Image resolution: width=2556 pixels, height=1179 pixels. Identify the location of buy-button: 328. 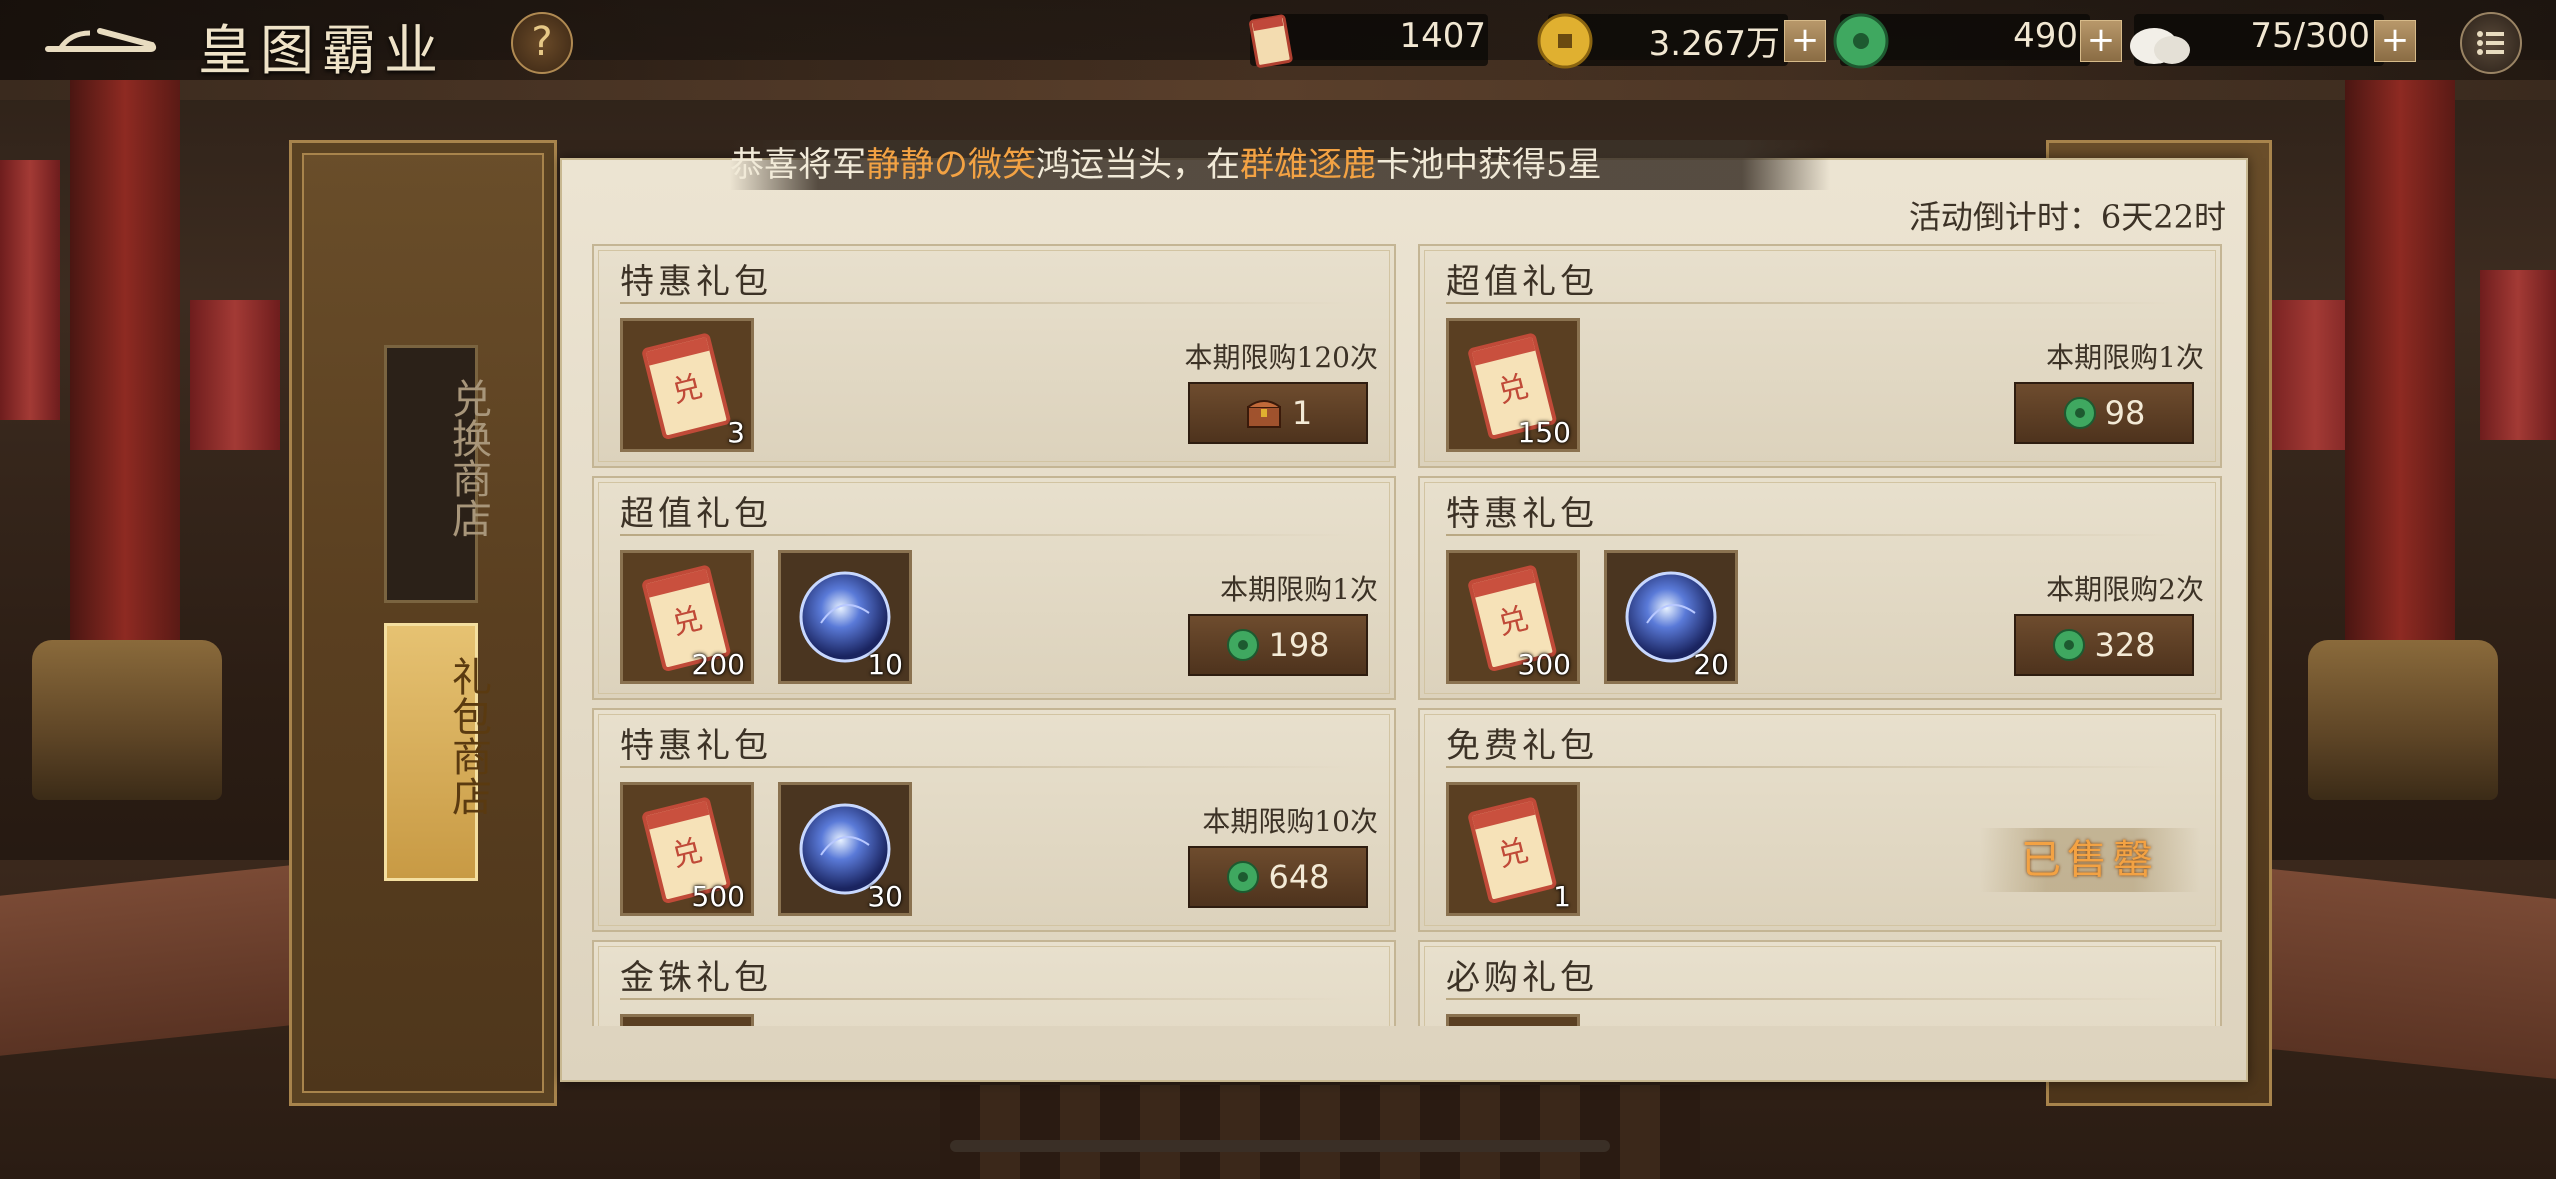
(2104, 645).